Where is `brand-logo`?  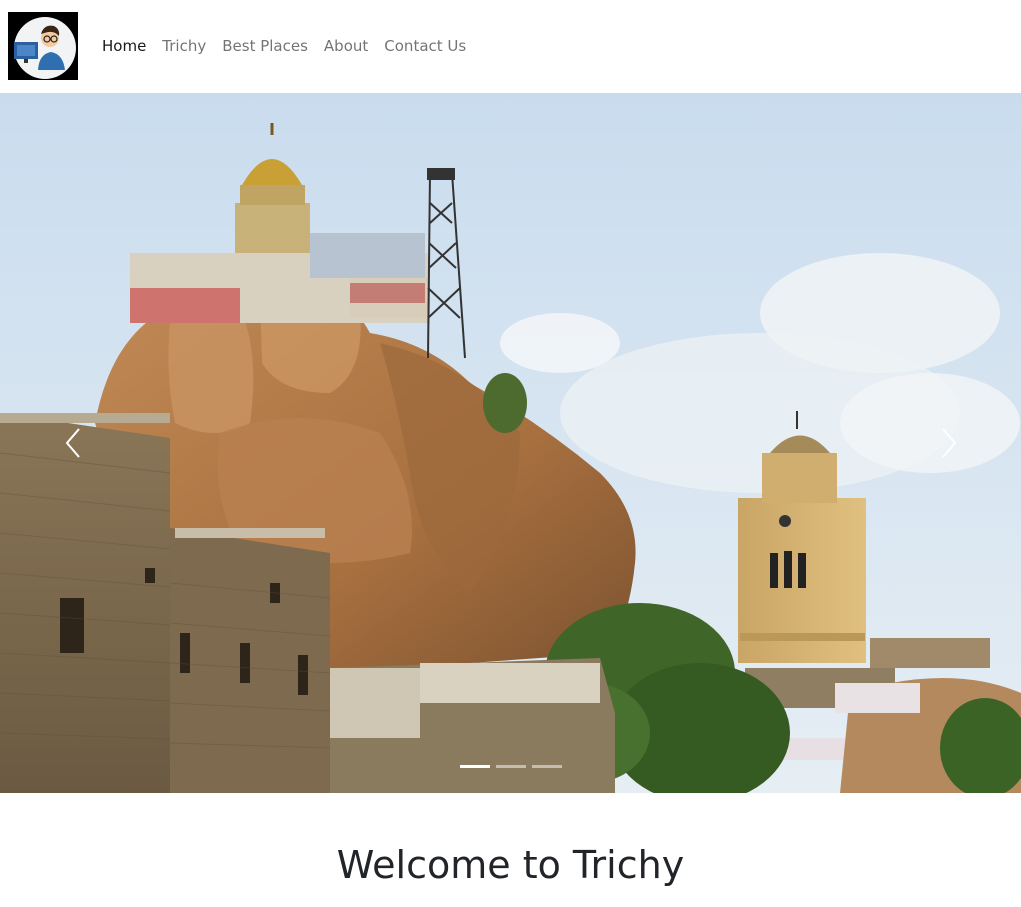
brand-logo is located at coordinates (43, 46).